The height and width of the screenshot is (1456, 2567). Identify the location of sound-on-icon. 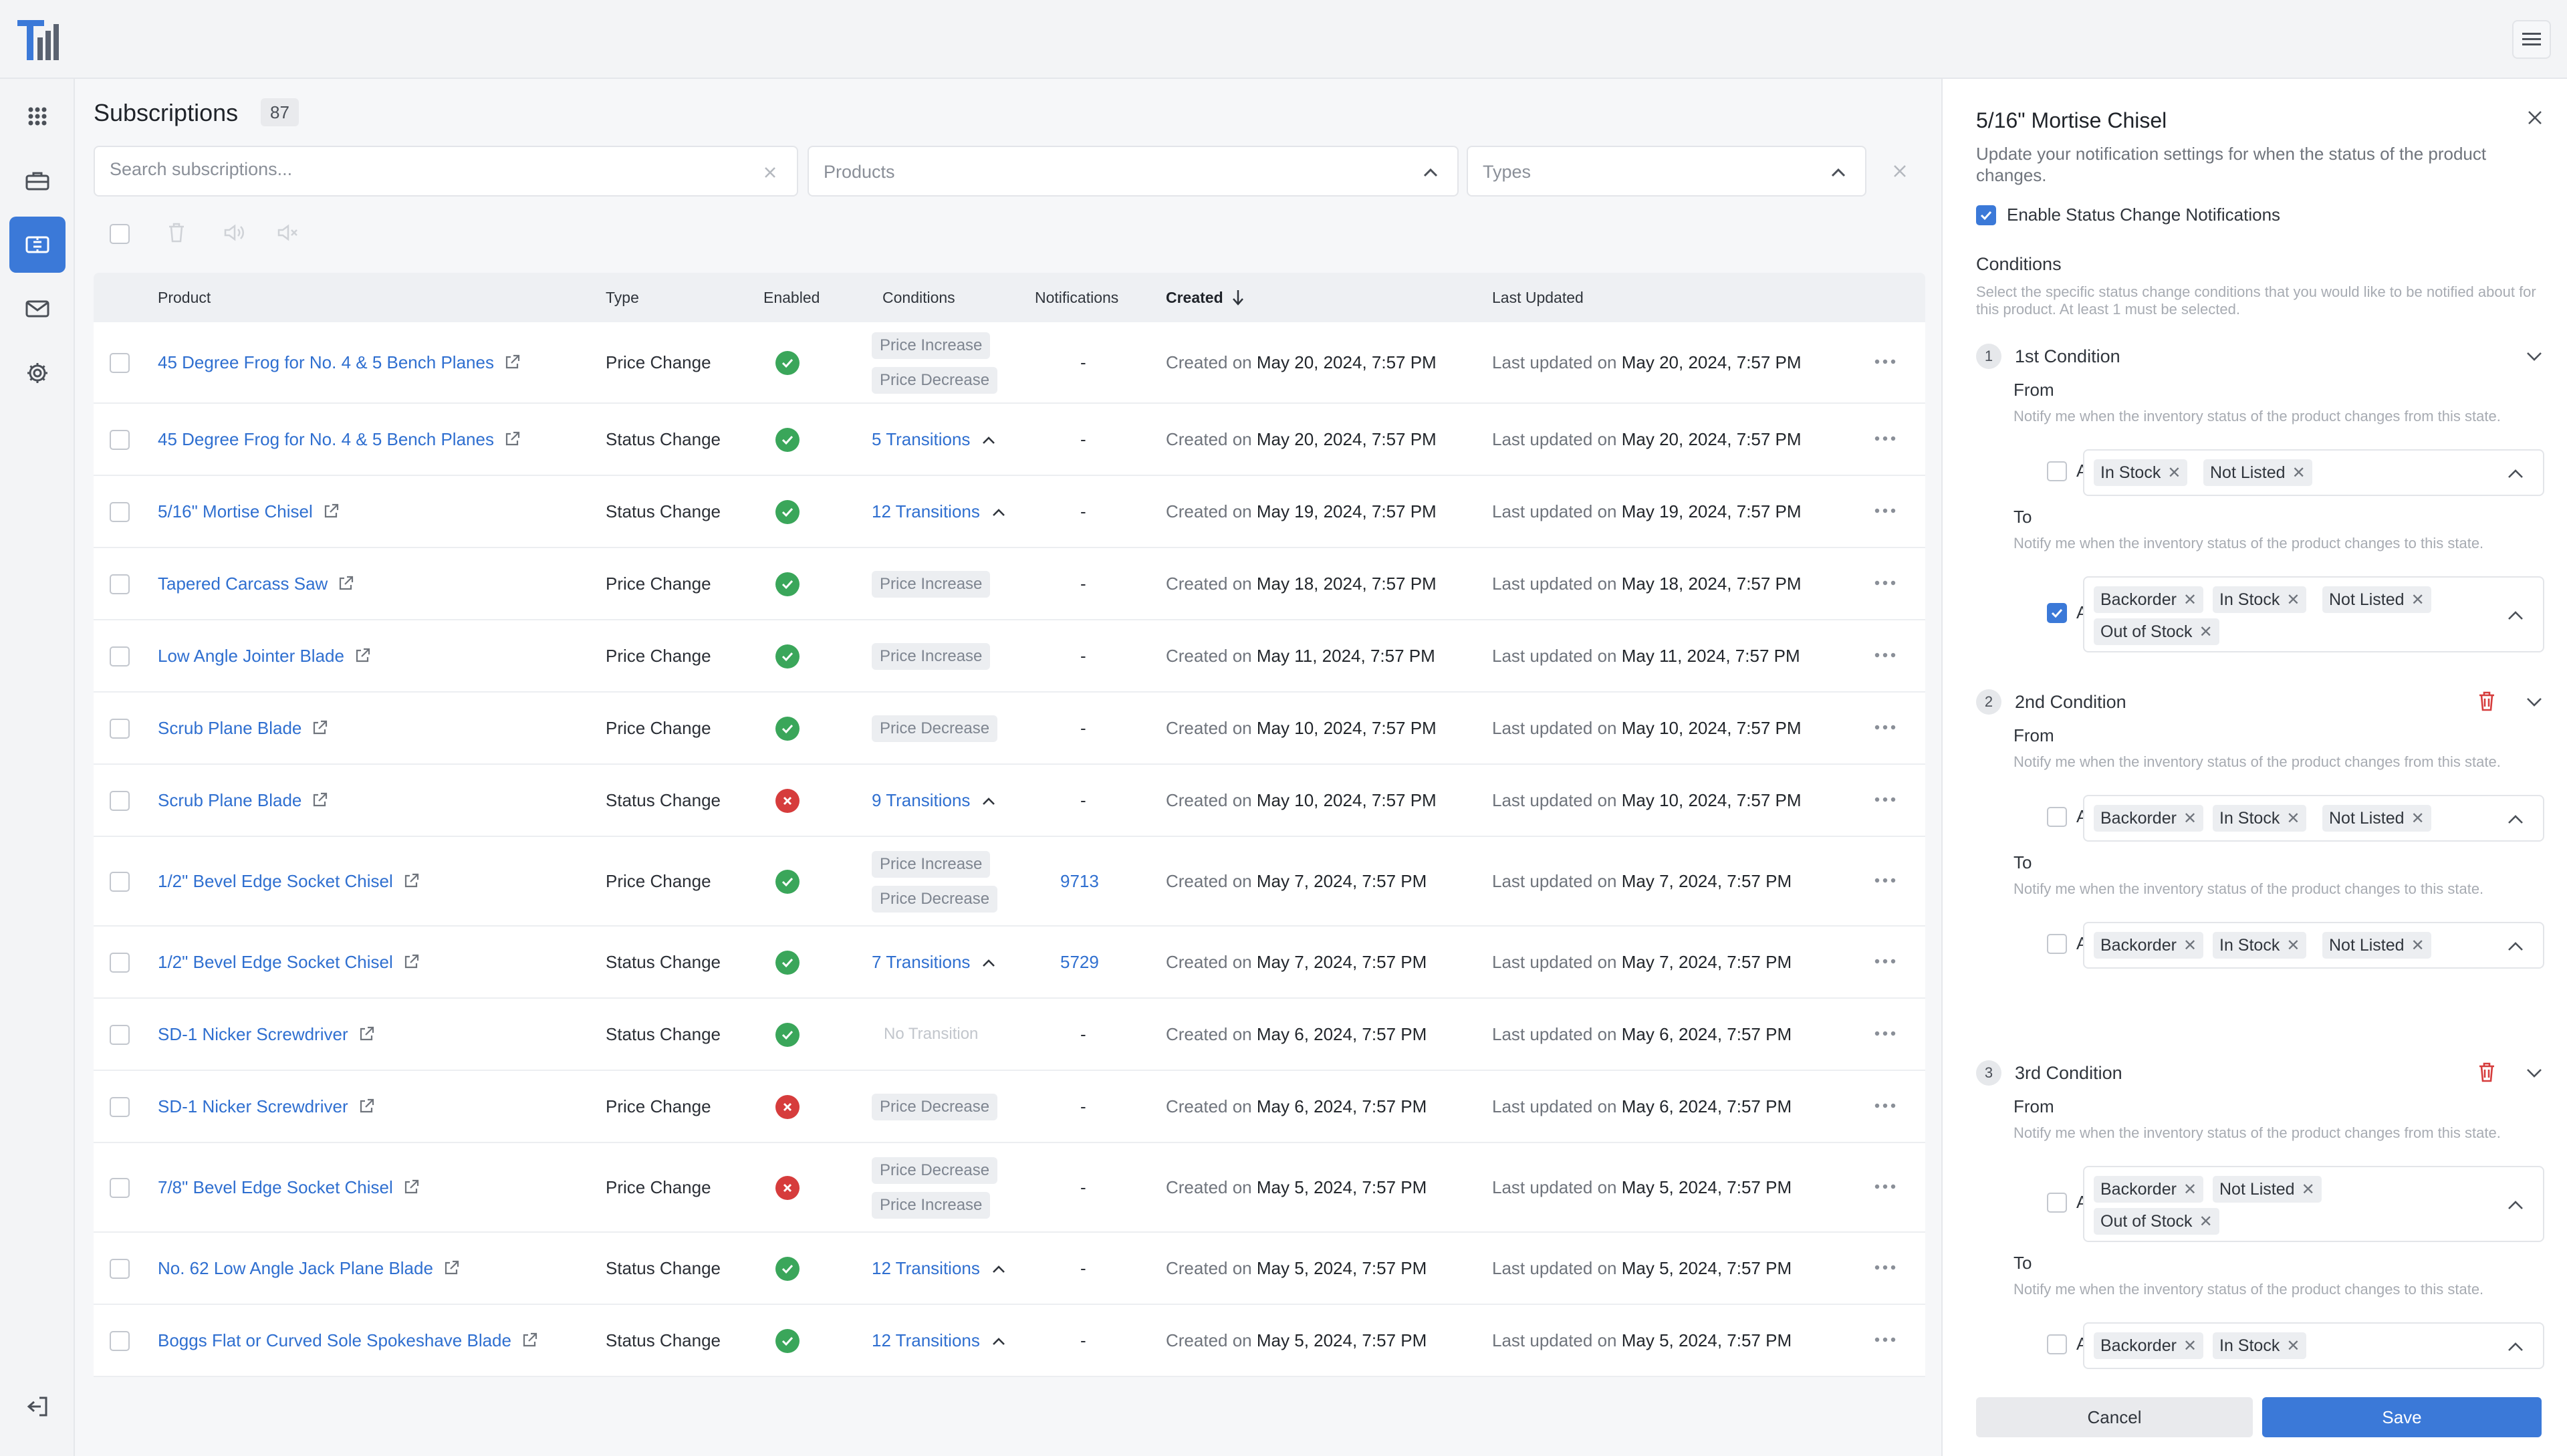
(234, 234).